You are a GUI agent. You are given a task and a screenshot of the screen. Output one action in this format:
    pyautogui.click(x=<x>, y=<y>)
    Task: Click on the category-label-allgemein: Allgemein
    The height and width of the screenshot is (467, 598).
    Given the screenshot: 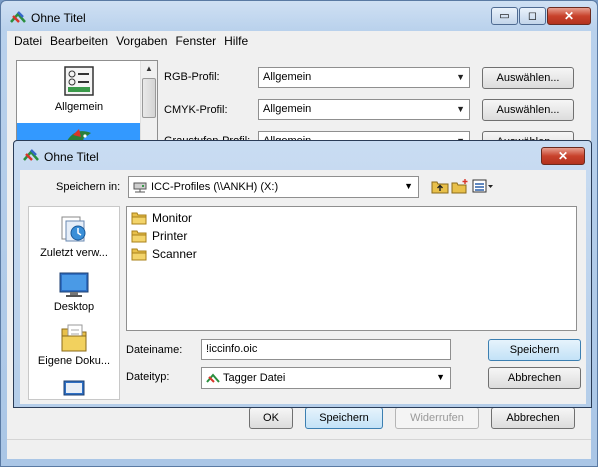 What is the action you would take?
    pyautogui.click(x=79, y=107)
    